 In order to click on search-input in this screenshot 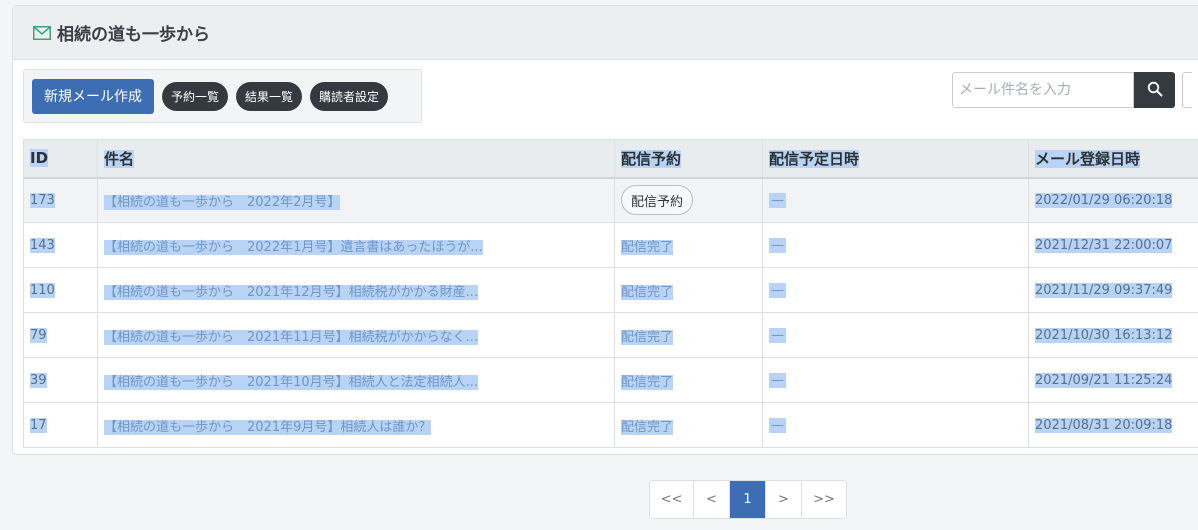, I will do `click(1043, 90)`.